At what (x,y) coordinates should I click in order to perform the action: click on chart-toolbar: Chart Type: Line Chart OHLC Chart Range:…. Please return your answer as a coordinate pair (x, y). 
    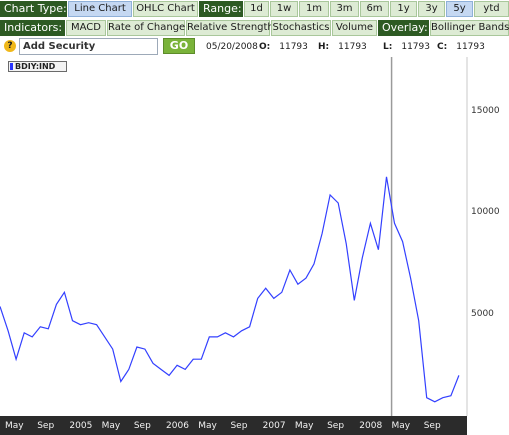
    Looking at the image, I should click on (254, 9).